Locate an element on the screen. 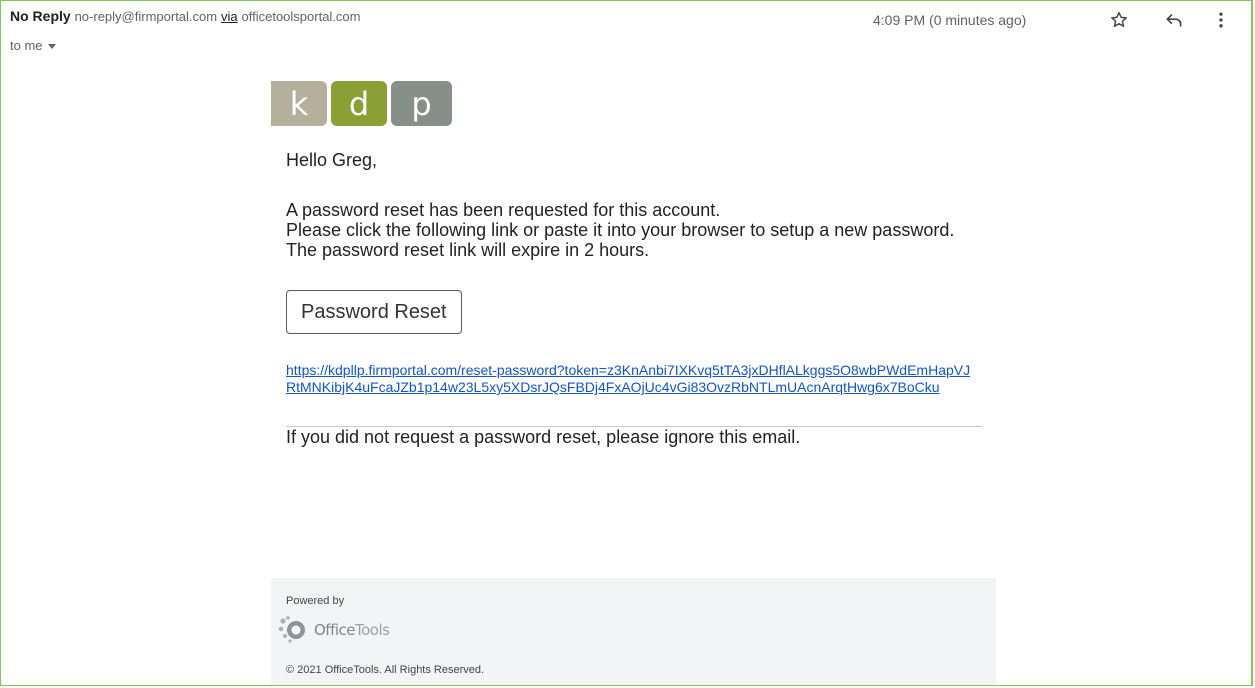  via-domain: officetoolsportal.com is located at coordinates (301, 16).